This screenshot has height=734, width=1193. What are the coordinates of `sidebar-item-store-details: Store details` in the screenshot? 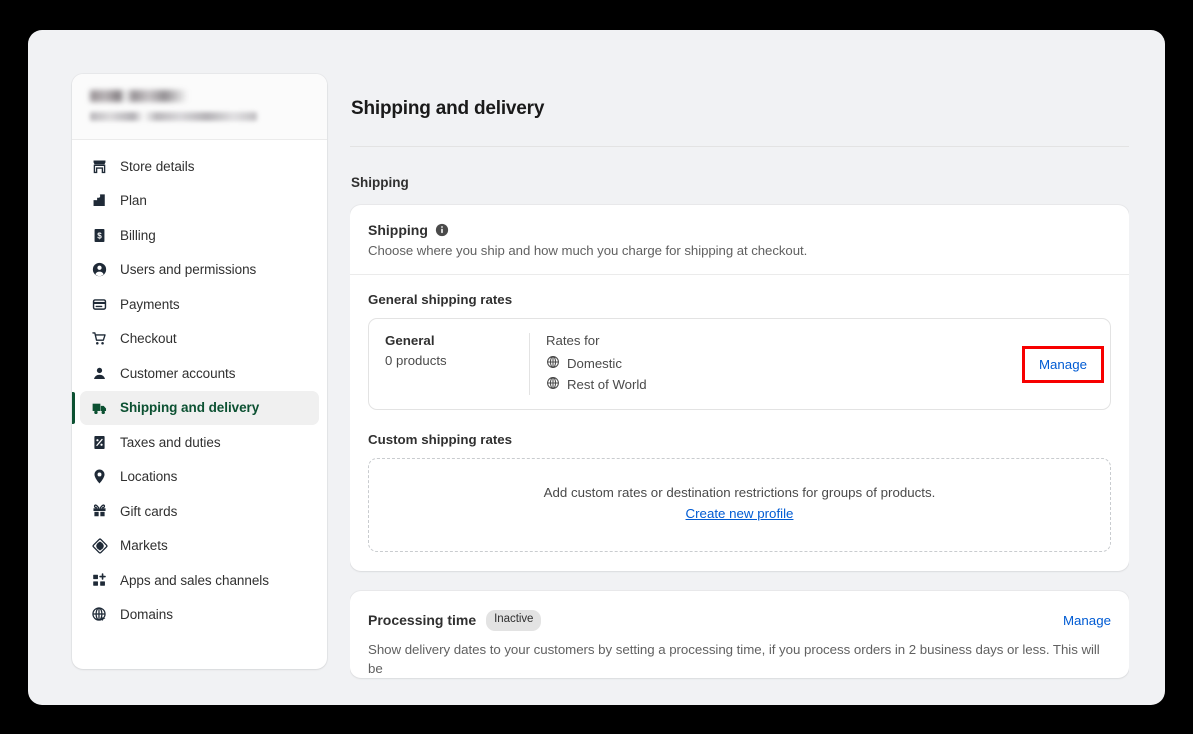 It's located at (199, 166).